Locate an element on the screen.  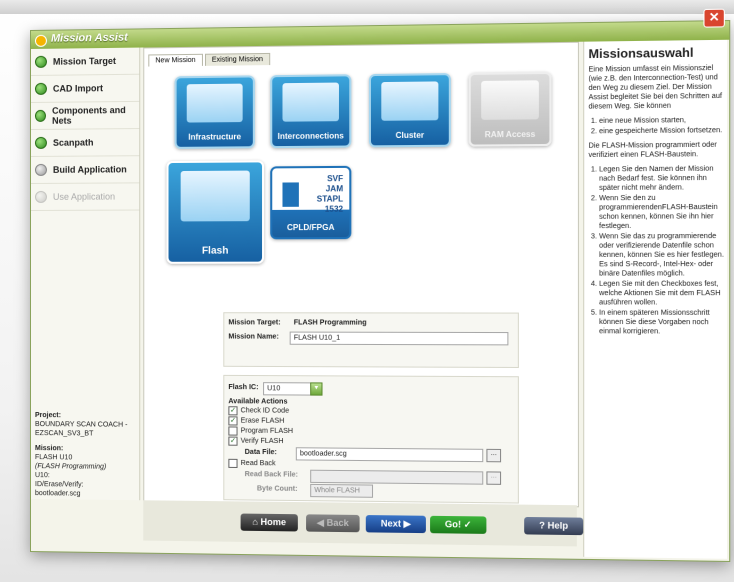
checkbox-label: Verify FLASH is located at coordinates (262, 441).